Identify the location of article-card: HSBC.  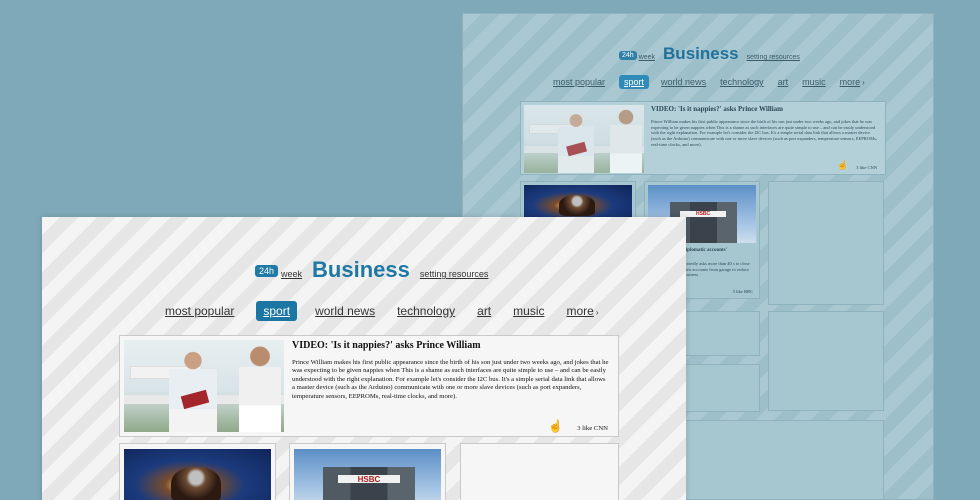
(367, 471).